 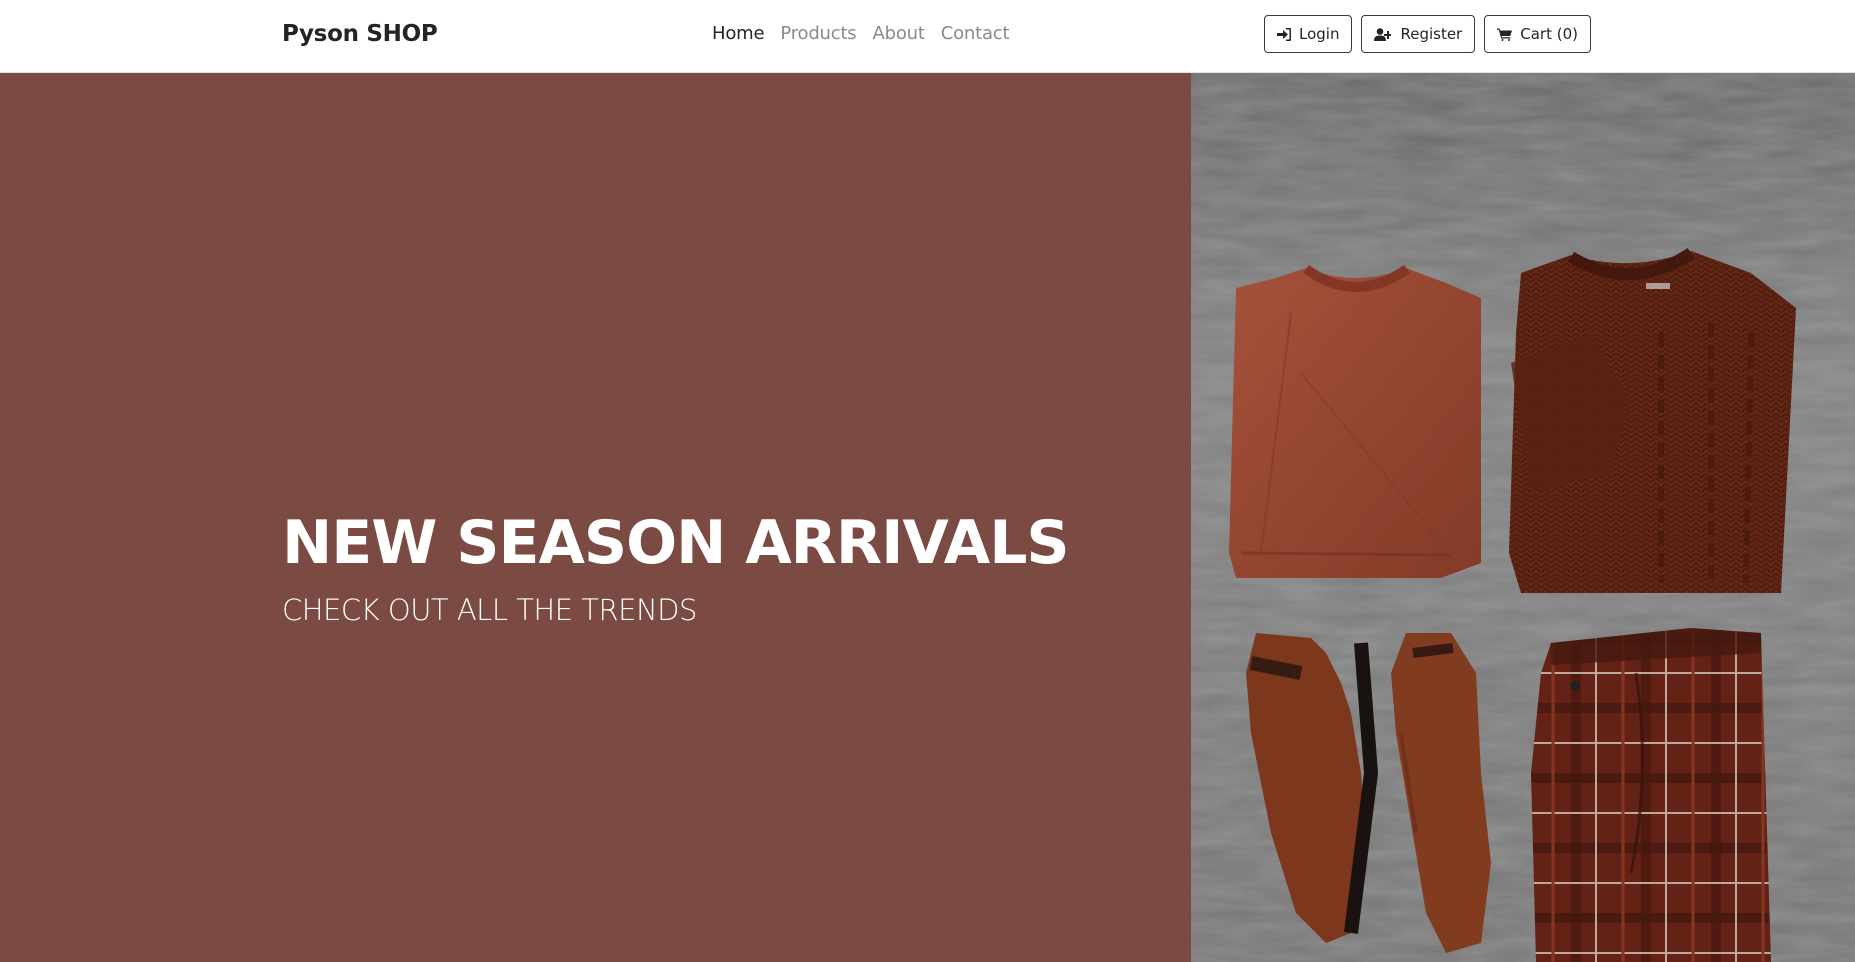 I want to click on login-button: Login, so click(x=1308, y=34).